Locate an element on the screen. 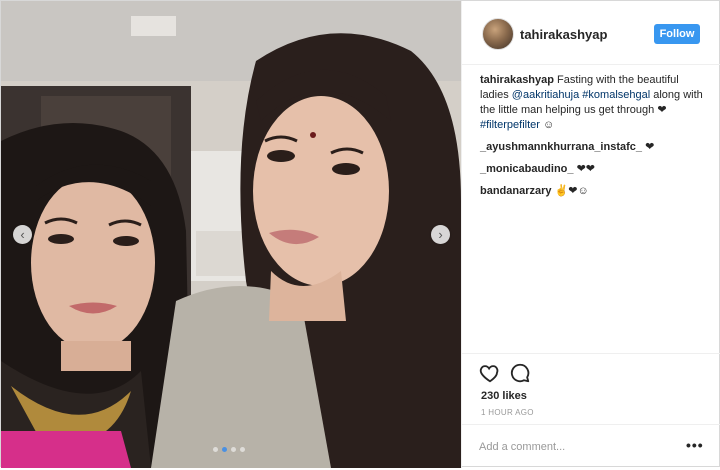  comment-username: _ayushmannkhurrana_instafc_ is located at coordinates (561, 147).